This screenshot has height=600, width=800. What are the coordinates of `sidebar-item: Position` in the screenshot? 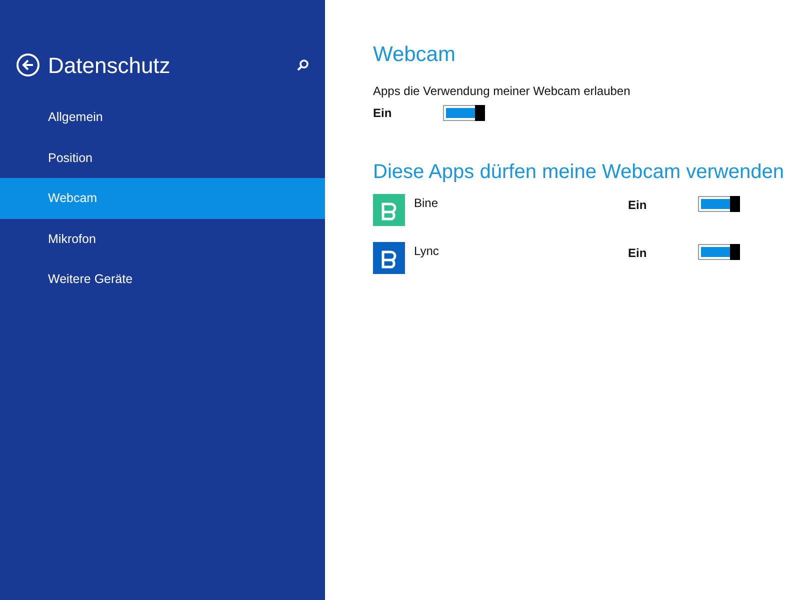 It's located at (162, 158).